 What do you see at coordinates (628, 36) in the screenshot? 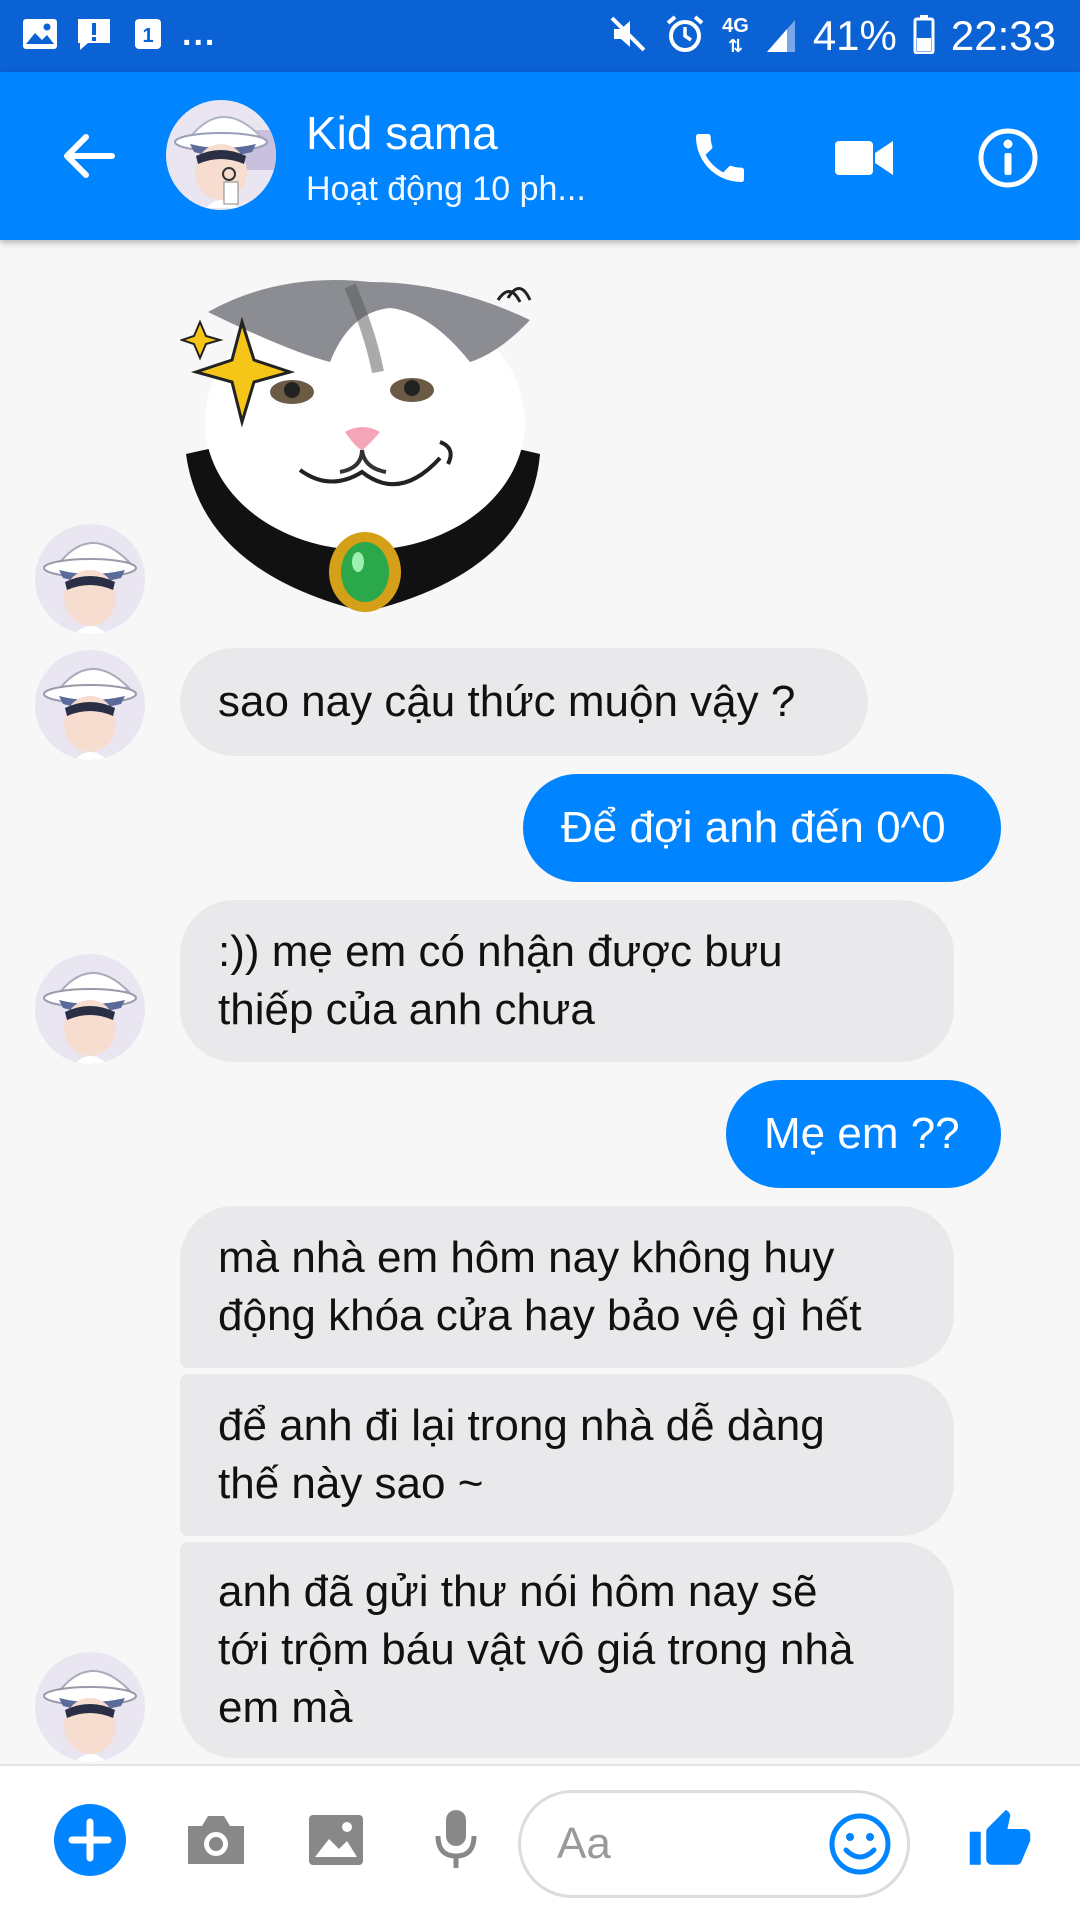
I see `mute-icon` at bounding box center [628, 36].